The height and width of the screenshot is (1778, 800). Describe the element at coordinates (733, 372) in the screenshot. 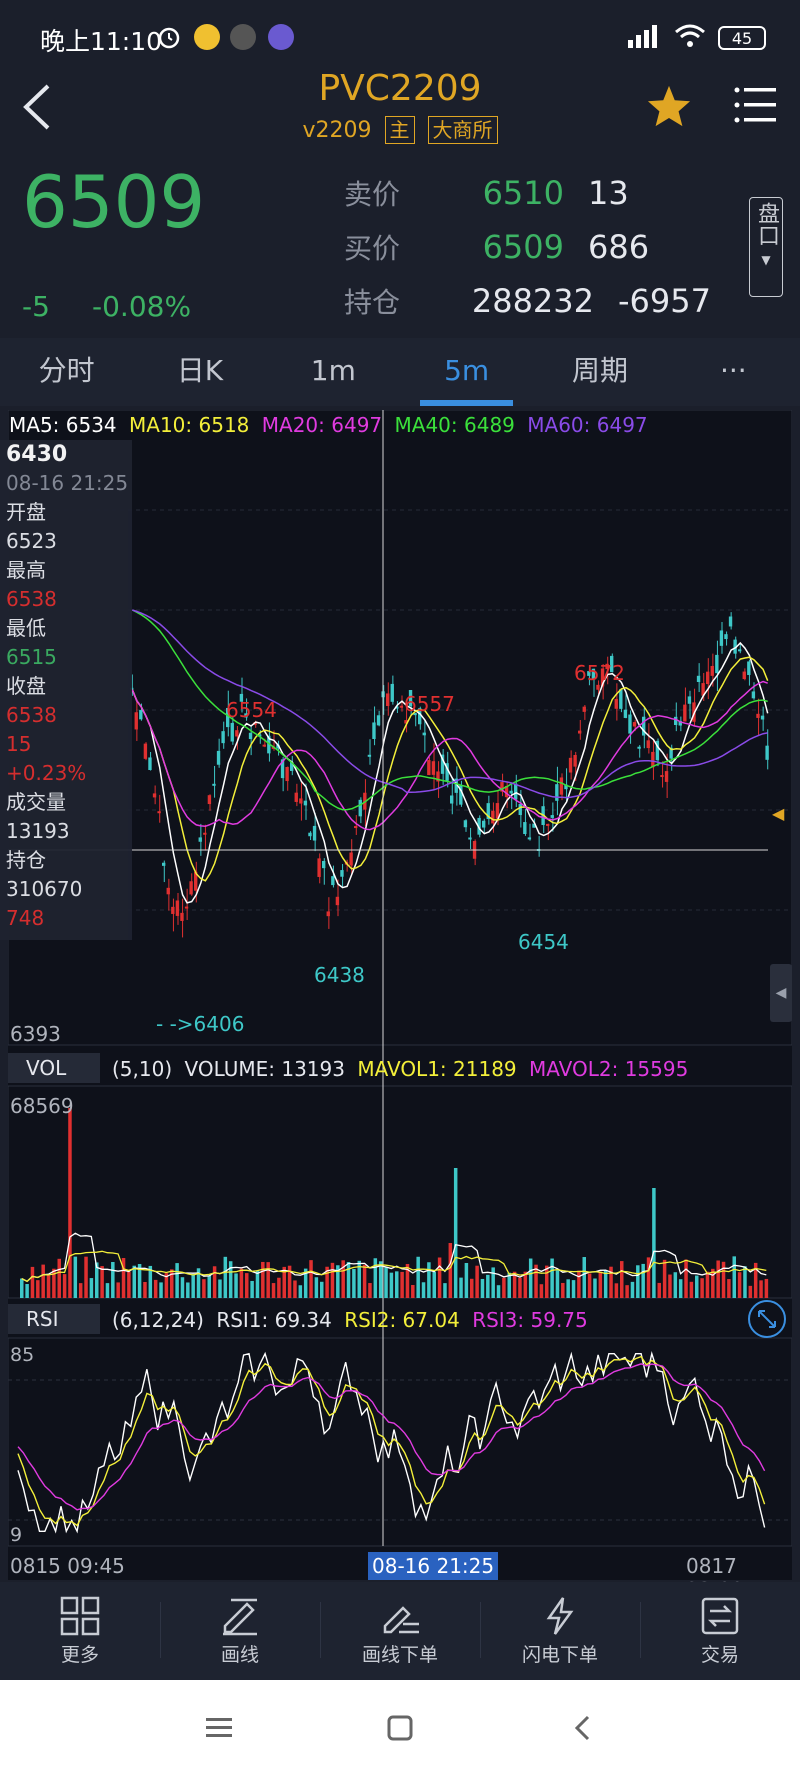

I see `more-tabs-icon: ···` at that location.